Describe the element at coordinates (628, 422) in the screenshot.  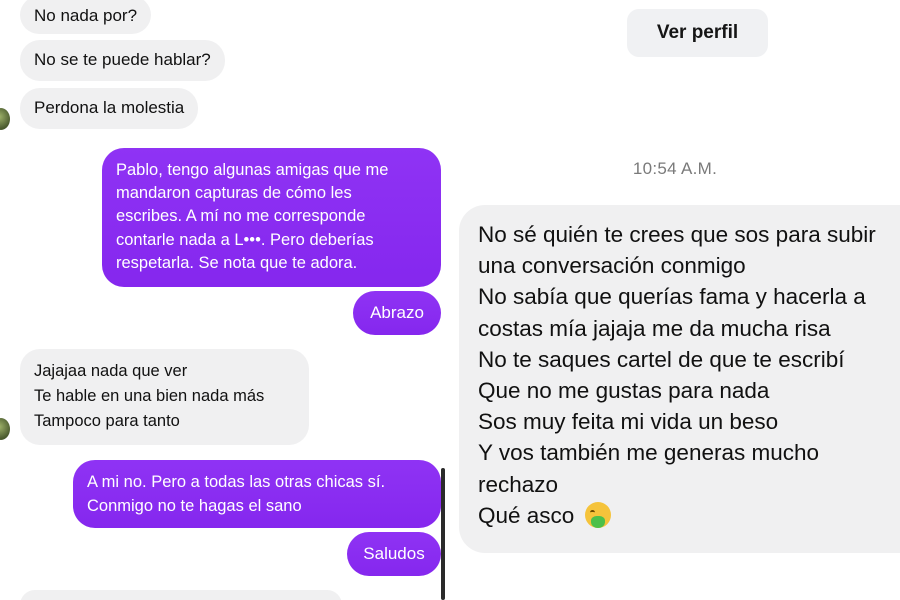
I see `message-text: Sos muy feita mi vida un beso` at that location.